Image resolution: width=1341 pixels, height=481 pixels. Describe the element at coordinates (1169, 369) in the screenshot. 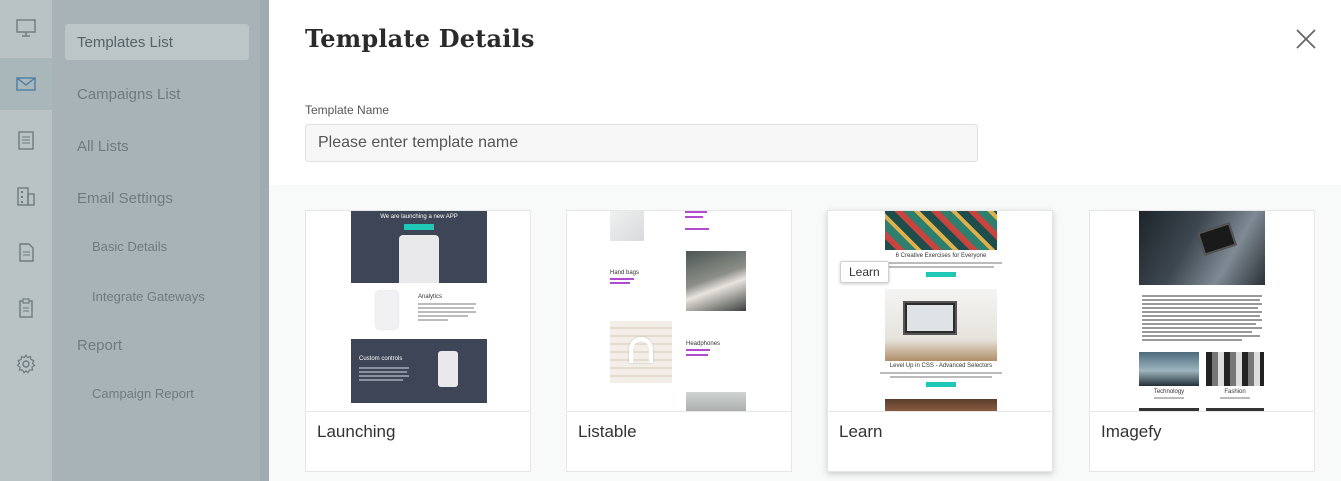

I see `preview-tech-image` at that location.